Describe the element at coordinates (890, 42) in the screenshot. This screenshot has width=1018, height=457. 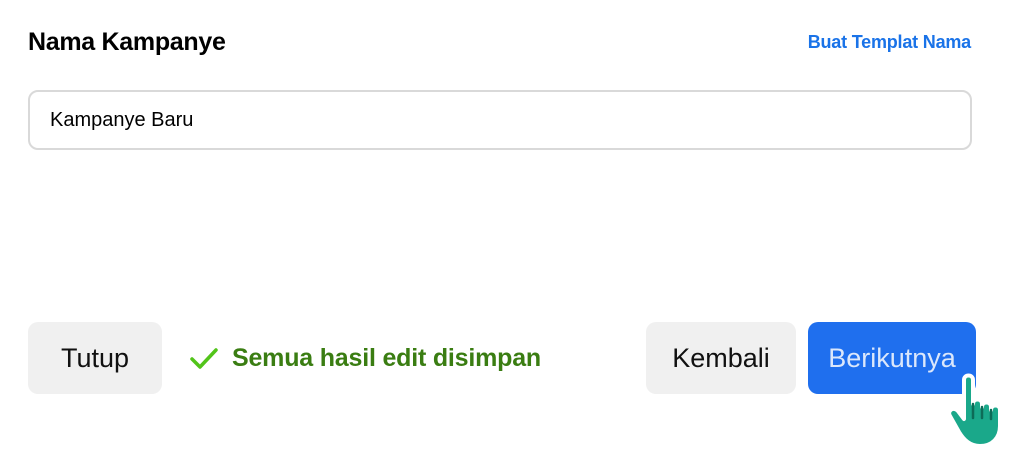
I see `create-name-template-link: Buat Templat Nama` at that location.